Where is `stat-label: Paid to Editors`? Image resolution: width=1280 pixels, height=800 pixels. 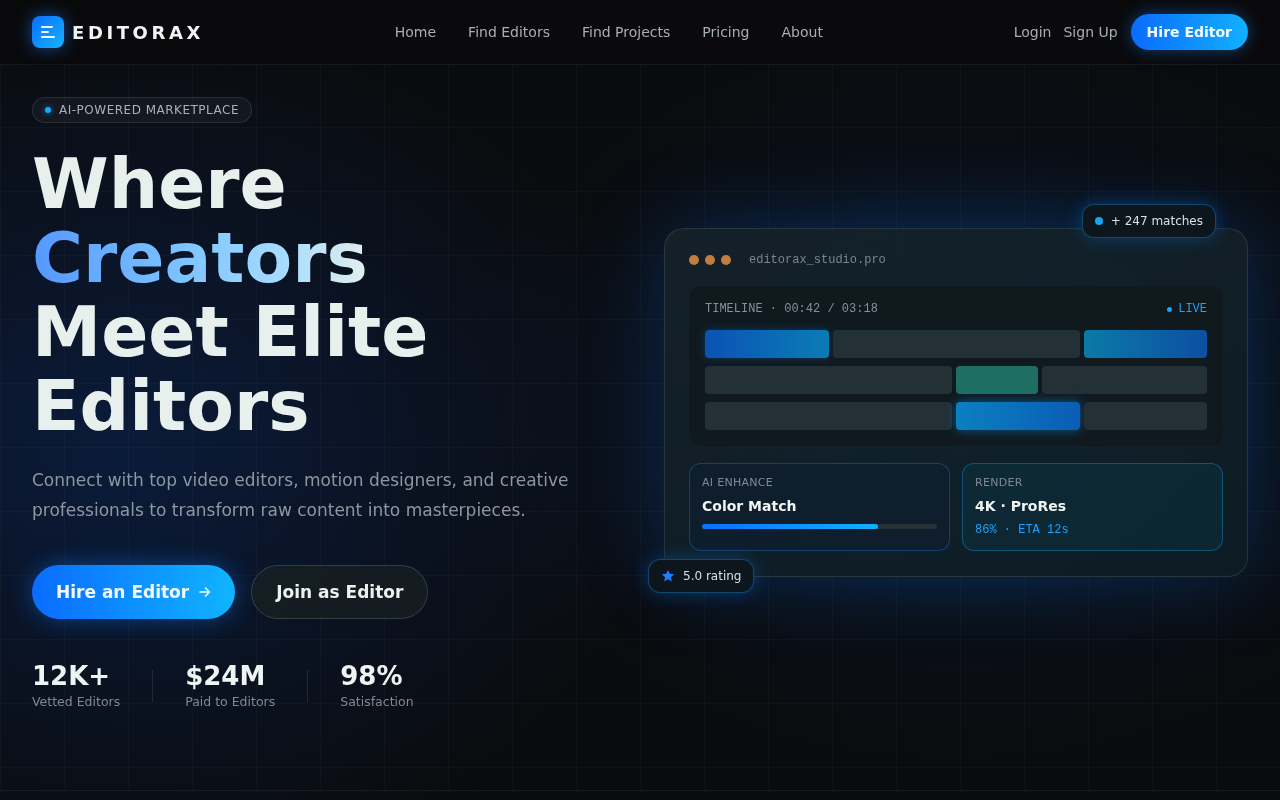
stat-label: Paid to Editors is located at coordinates (230, 702).